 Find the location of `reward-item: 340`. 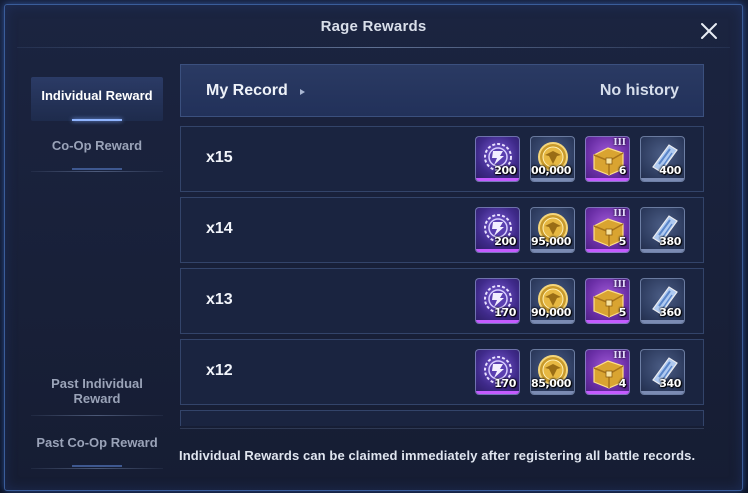

reward-item: 340 is located at coordinates (662, 372).